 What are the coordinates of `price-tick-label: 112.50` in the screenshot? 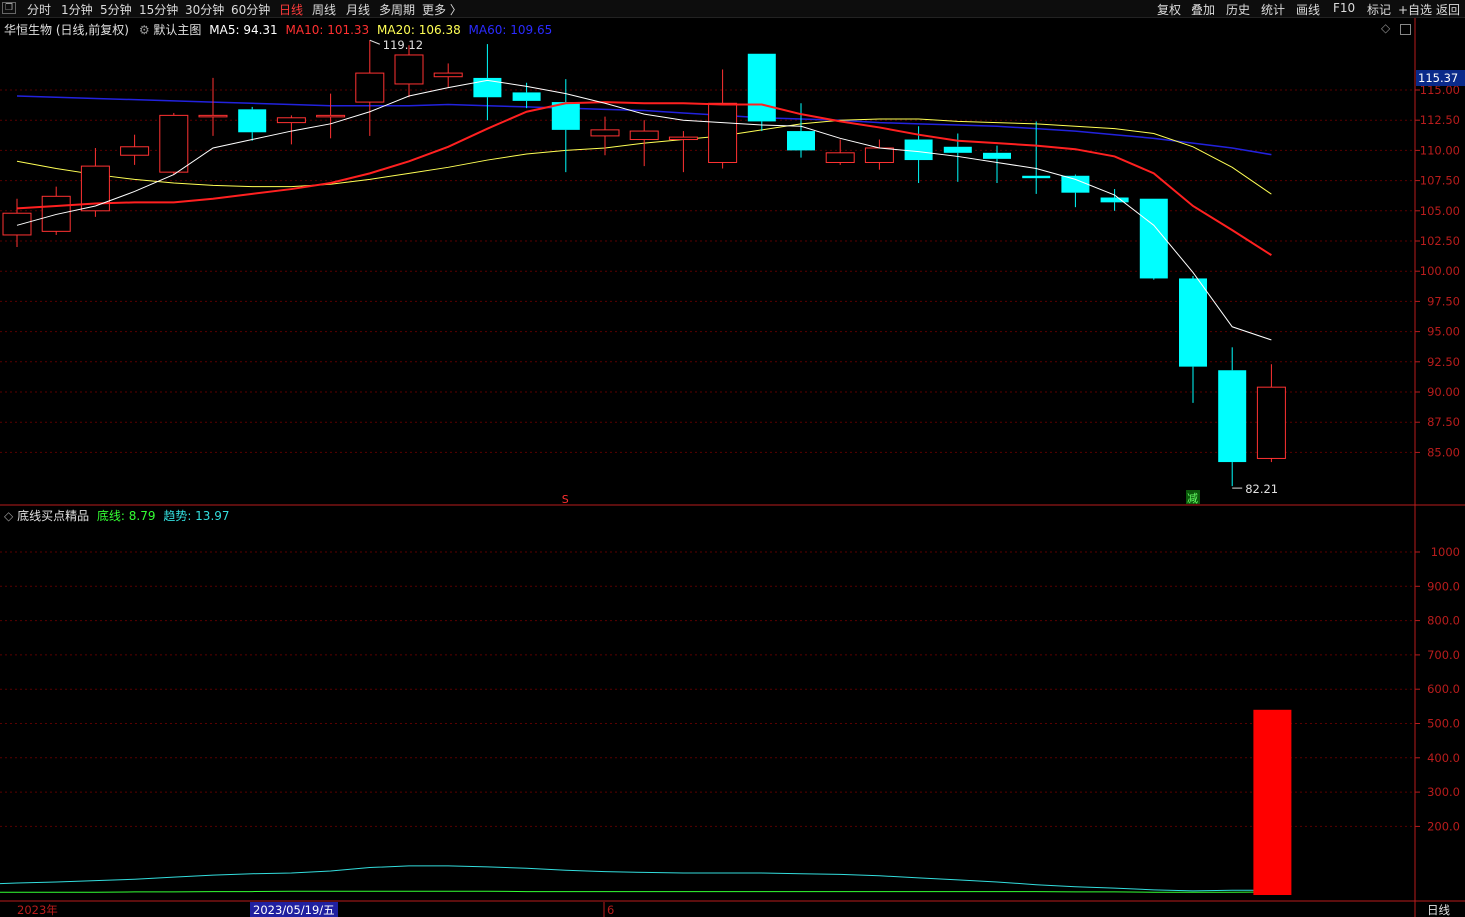 It's located at (1440, 120).